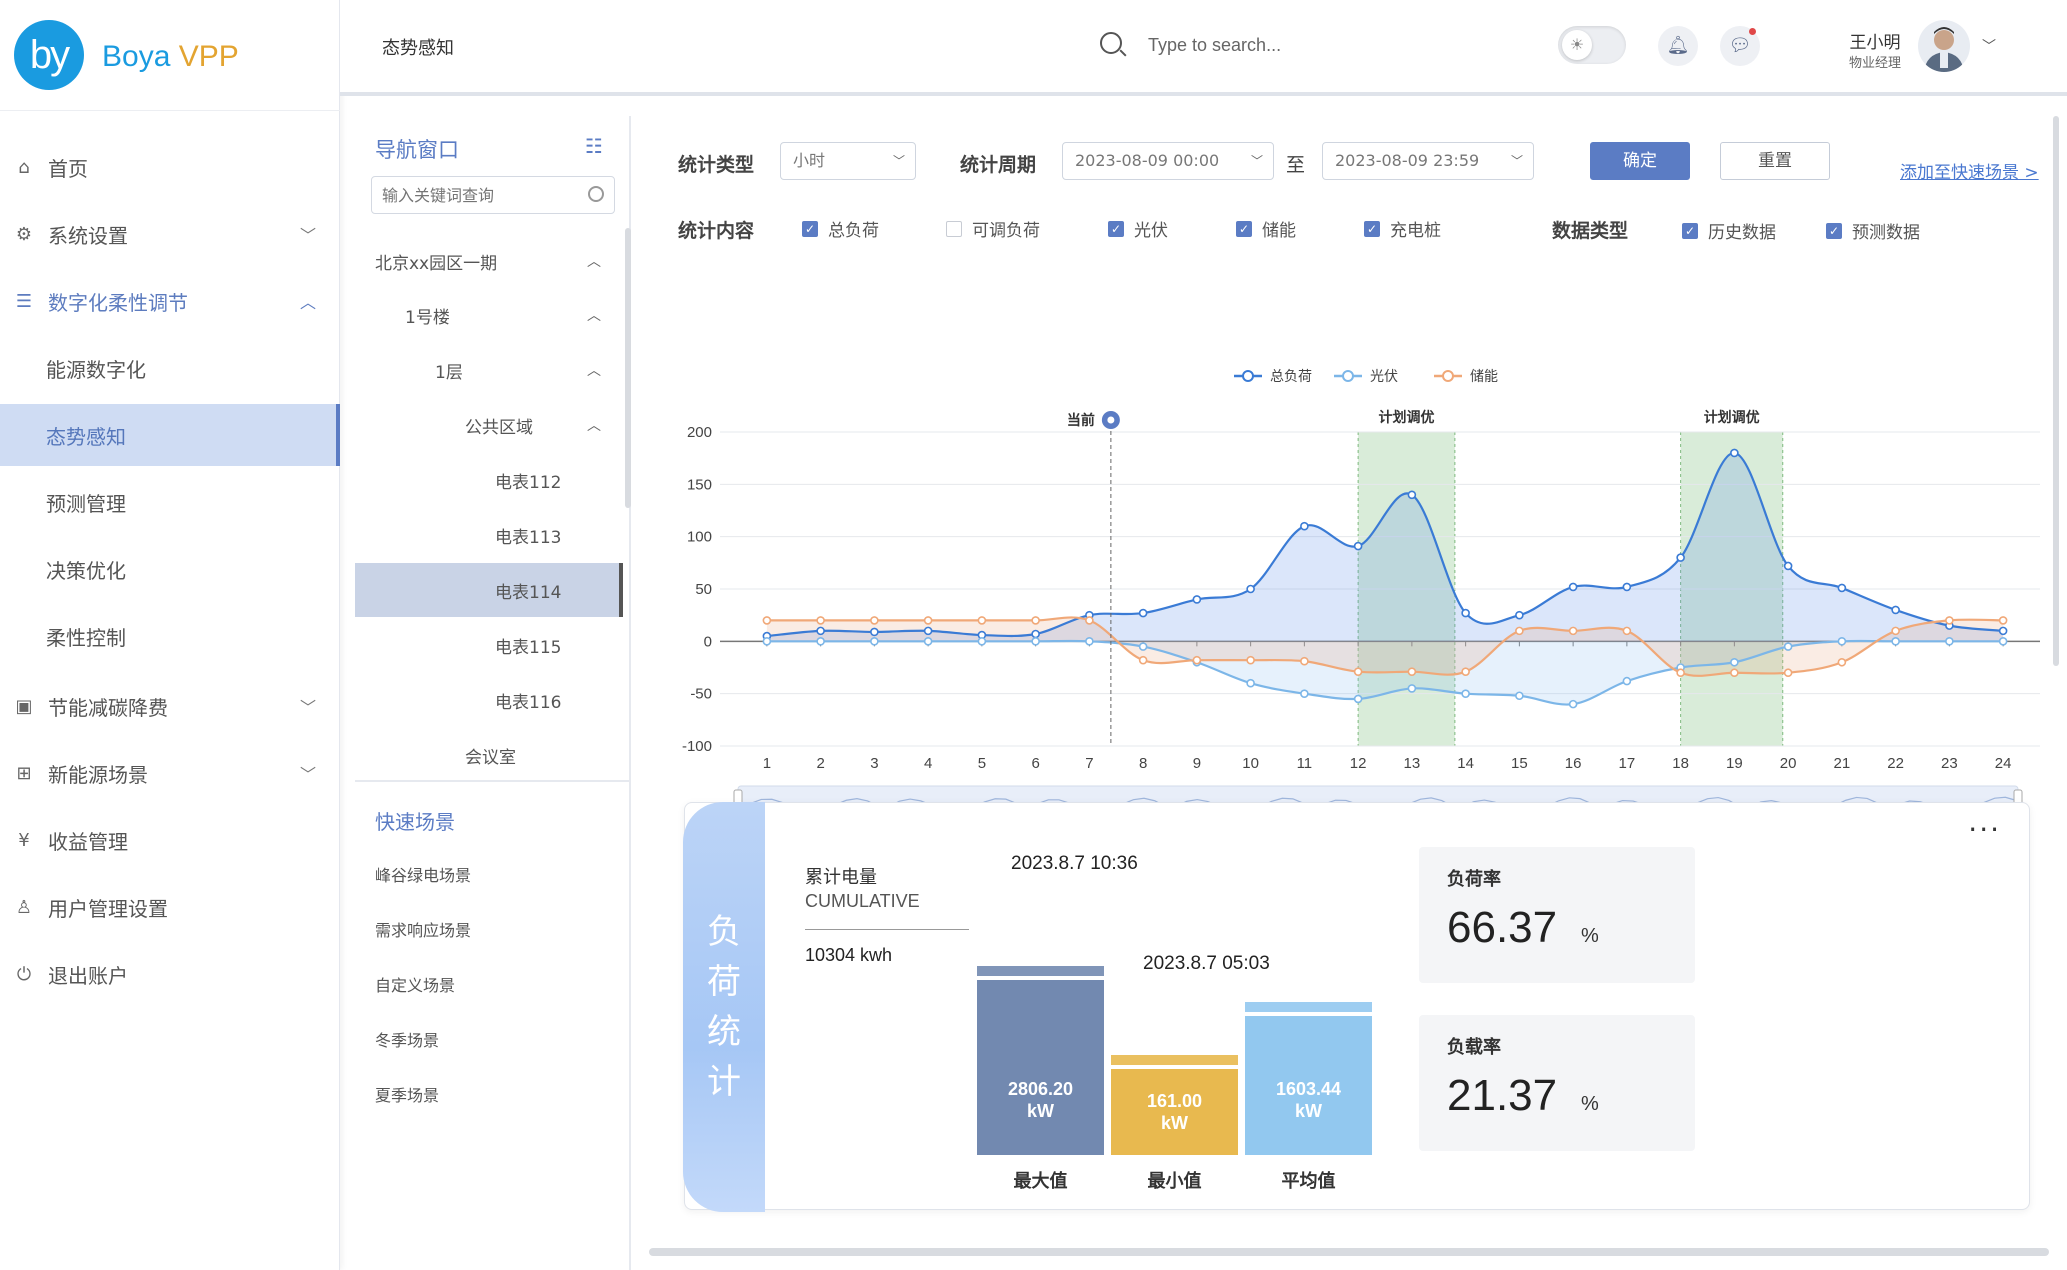  What do you see at coordinates (489, 755) in the screenshot?
I see `tree-node-meeting-room: 会议室` at bounding box center [489, 755].